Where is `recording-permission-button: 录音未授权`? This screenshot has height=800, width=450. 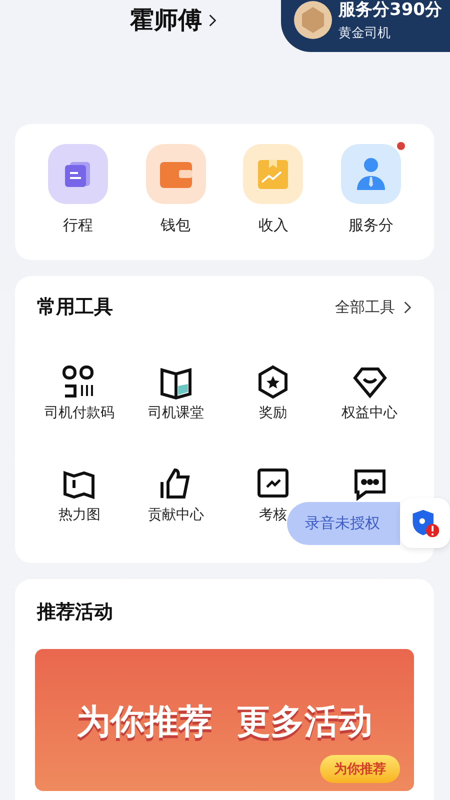 recording-permission-button: 录音未授权 is located at coordinates (343, 523).